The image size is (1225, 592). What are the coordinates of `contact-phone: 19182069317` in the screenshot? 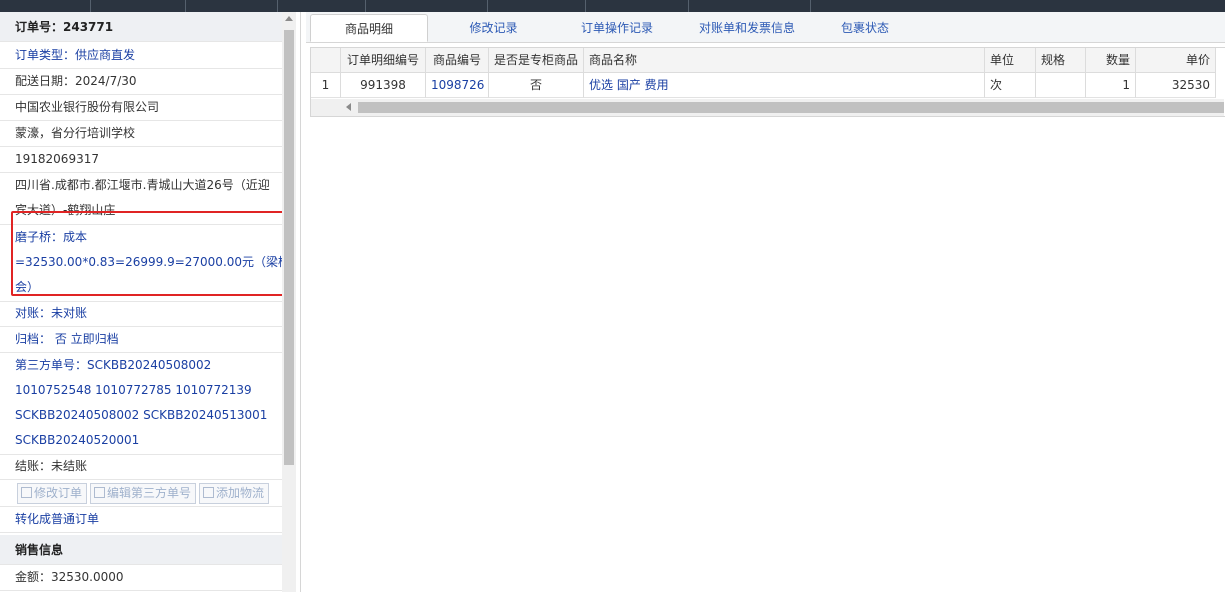 It's located at (141, 160).